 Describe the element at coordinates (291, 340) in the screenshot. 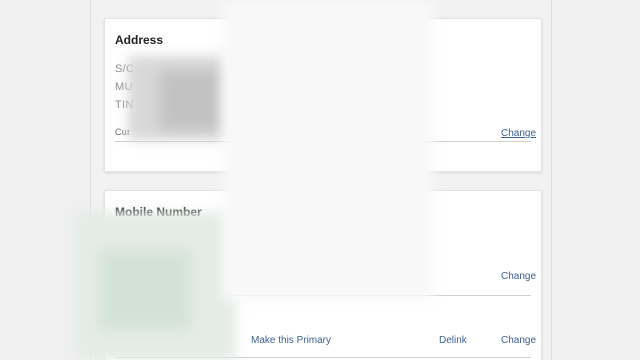

I see `make-primary-link: Make this Primary` at that location.